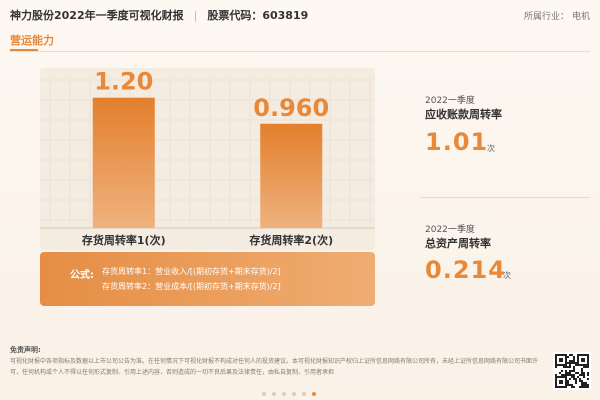 Image resolution: width=600 pixels, height=400 pixels. I want to click on industry-label: 所属行业：, so click(546, 16).